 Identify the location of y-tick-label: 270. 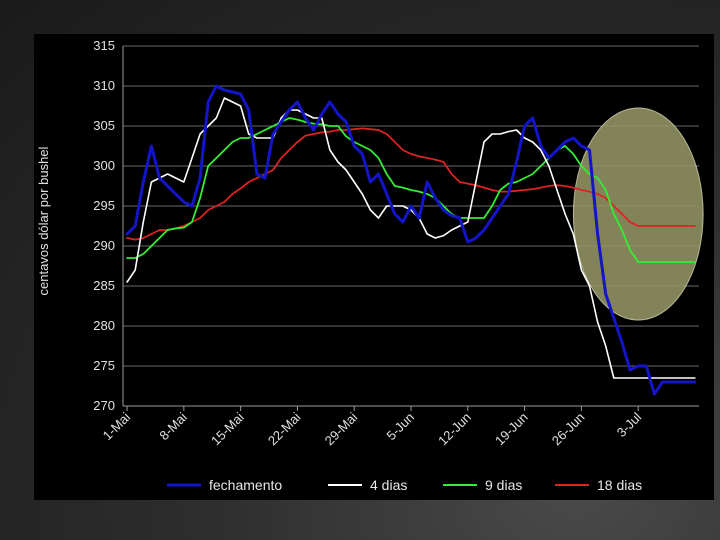
(104, 405).